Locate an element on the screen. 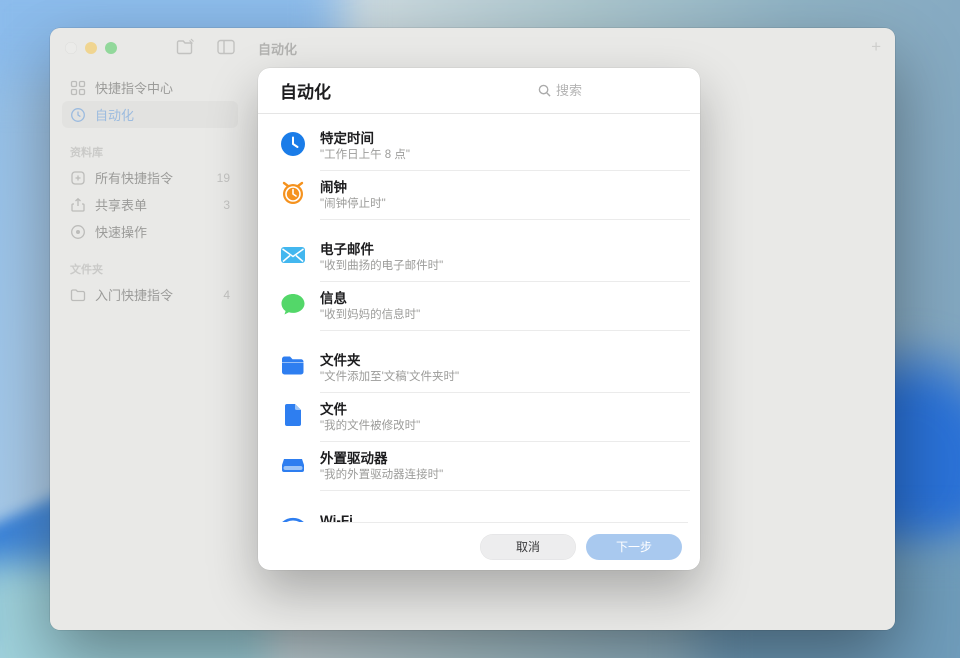 Image resolution: width=960 pixels, height=658 pixels. drive-icon is located at coordinates (293, 464).